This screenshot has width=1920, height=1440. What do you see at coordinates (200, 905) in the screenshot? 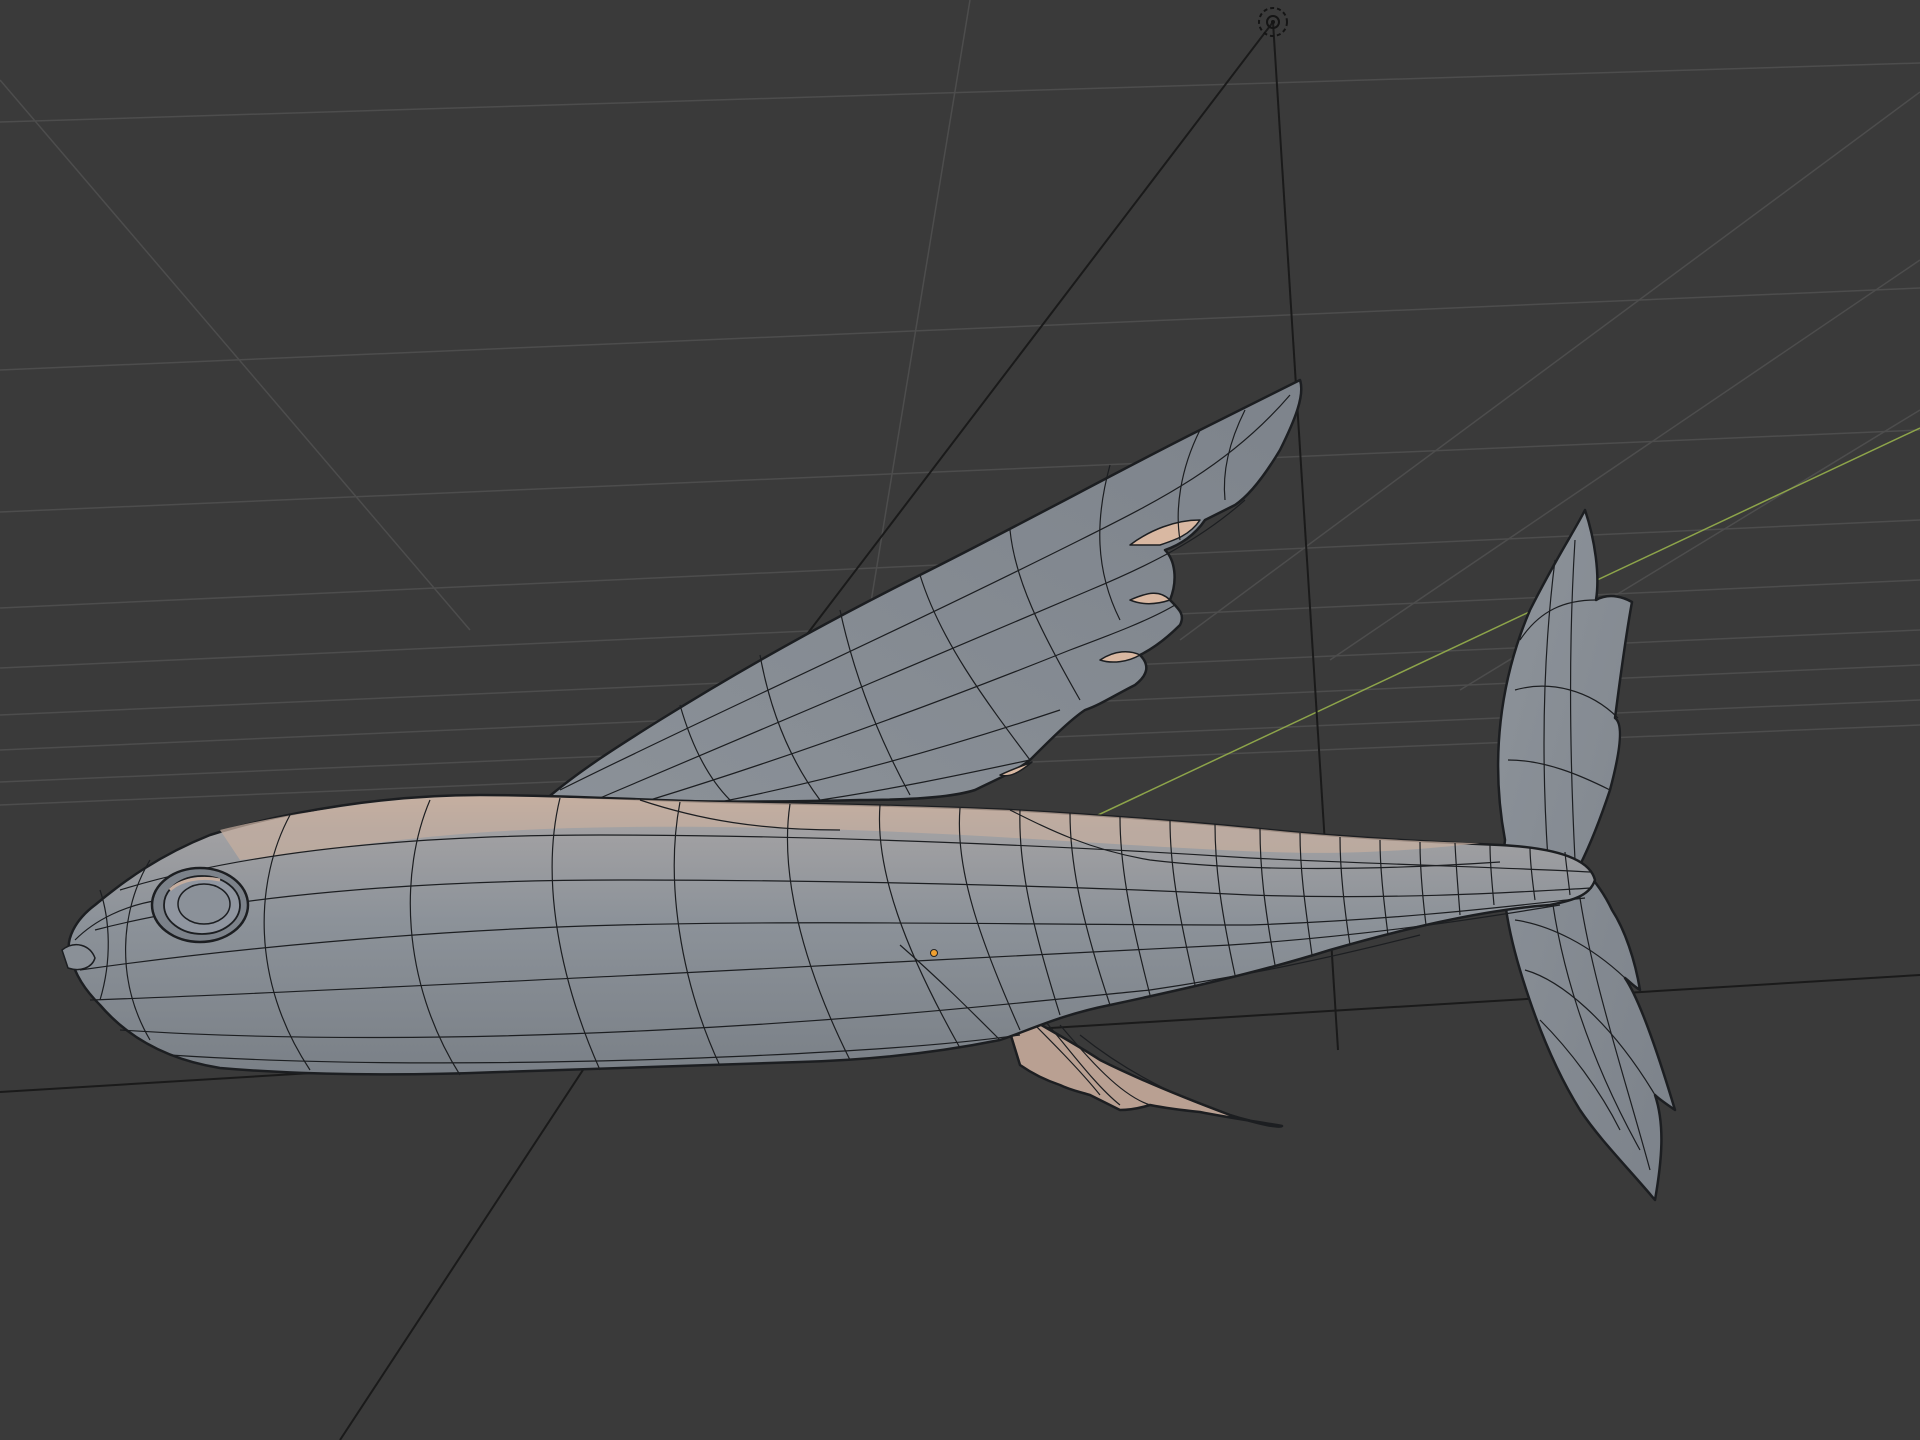
I see `eye-icon` at bounding box center [200, 905].